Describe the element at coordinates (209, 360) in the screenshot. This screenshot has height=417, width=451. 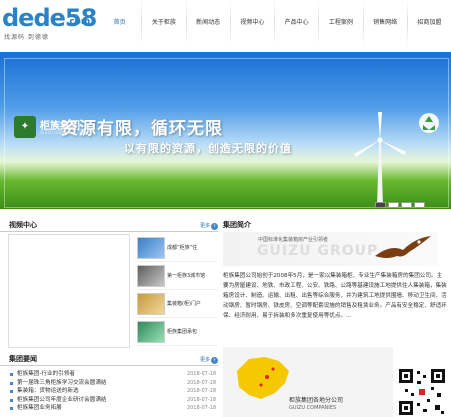
I see `news-more-link: 更多 ›` at that location.